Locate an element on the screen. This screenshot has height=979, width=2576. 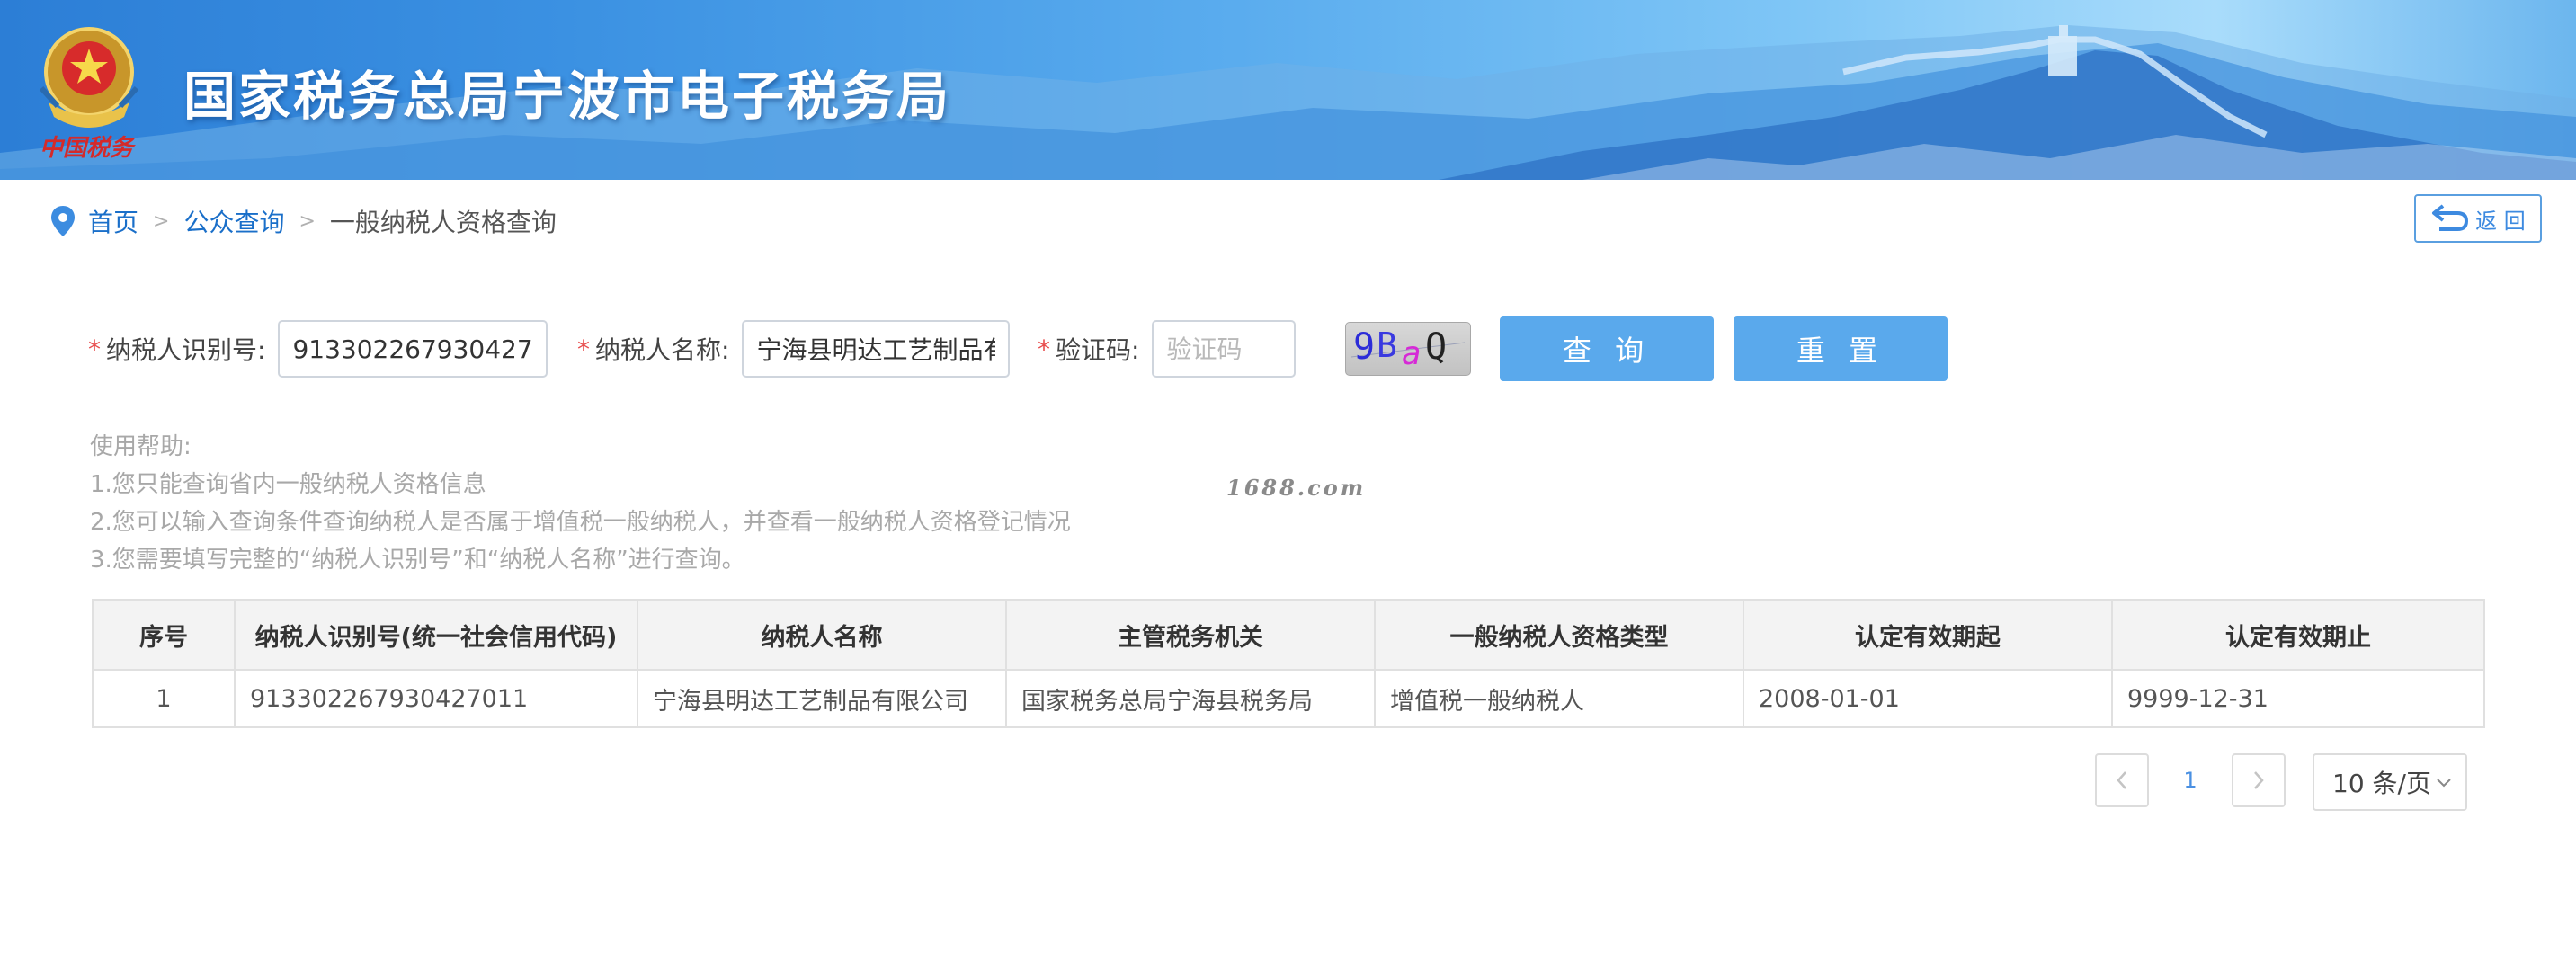
page-size-select: 10 条/页 is located at coordinates (2390, 782).